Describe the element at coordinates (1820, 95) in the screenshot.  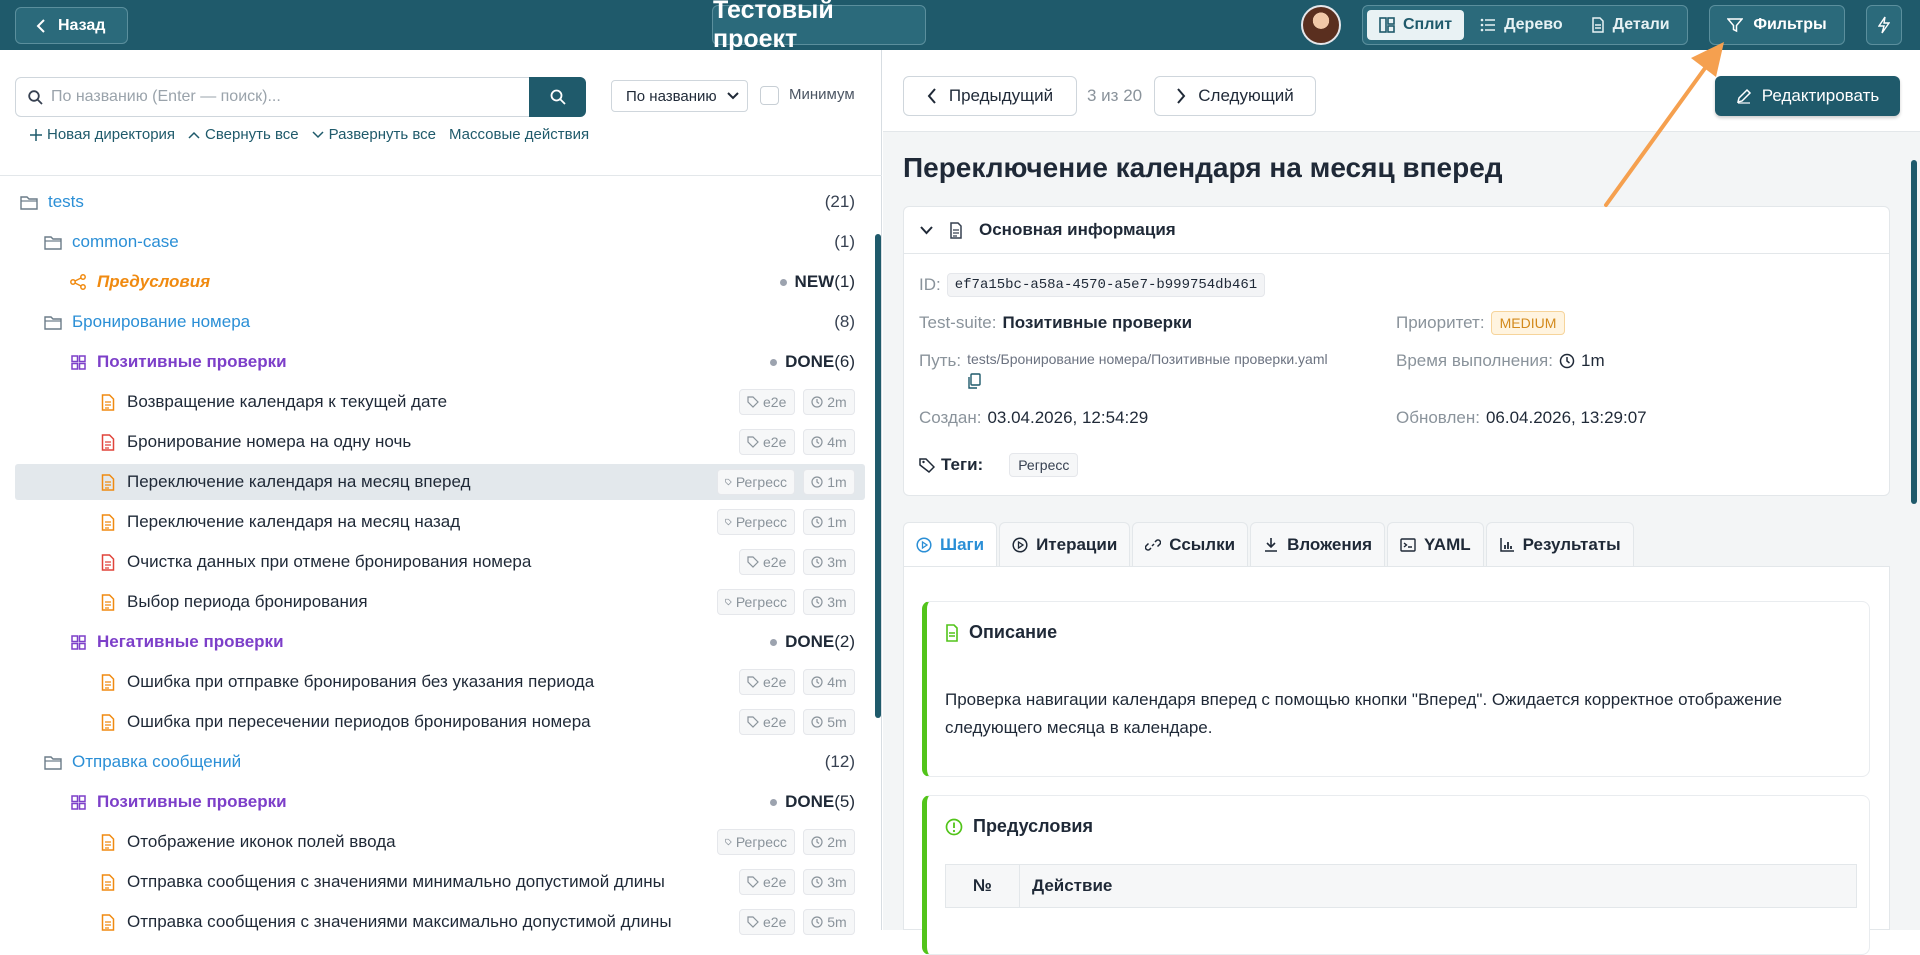
I see `edit-label: Редактировать` at that location.